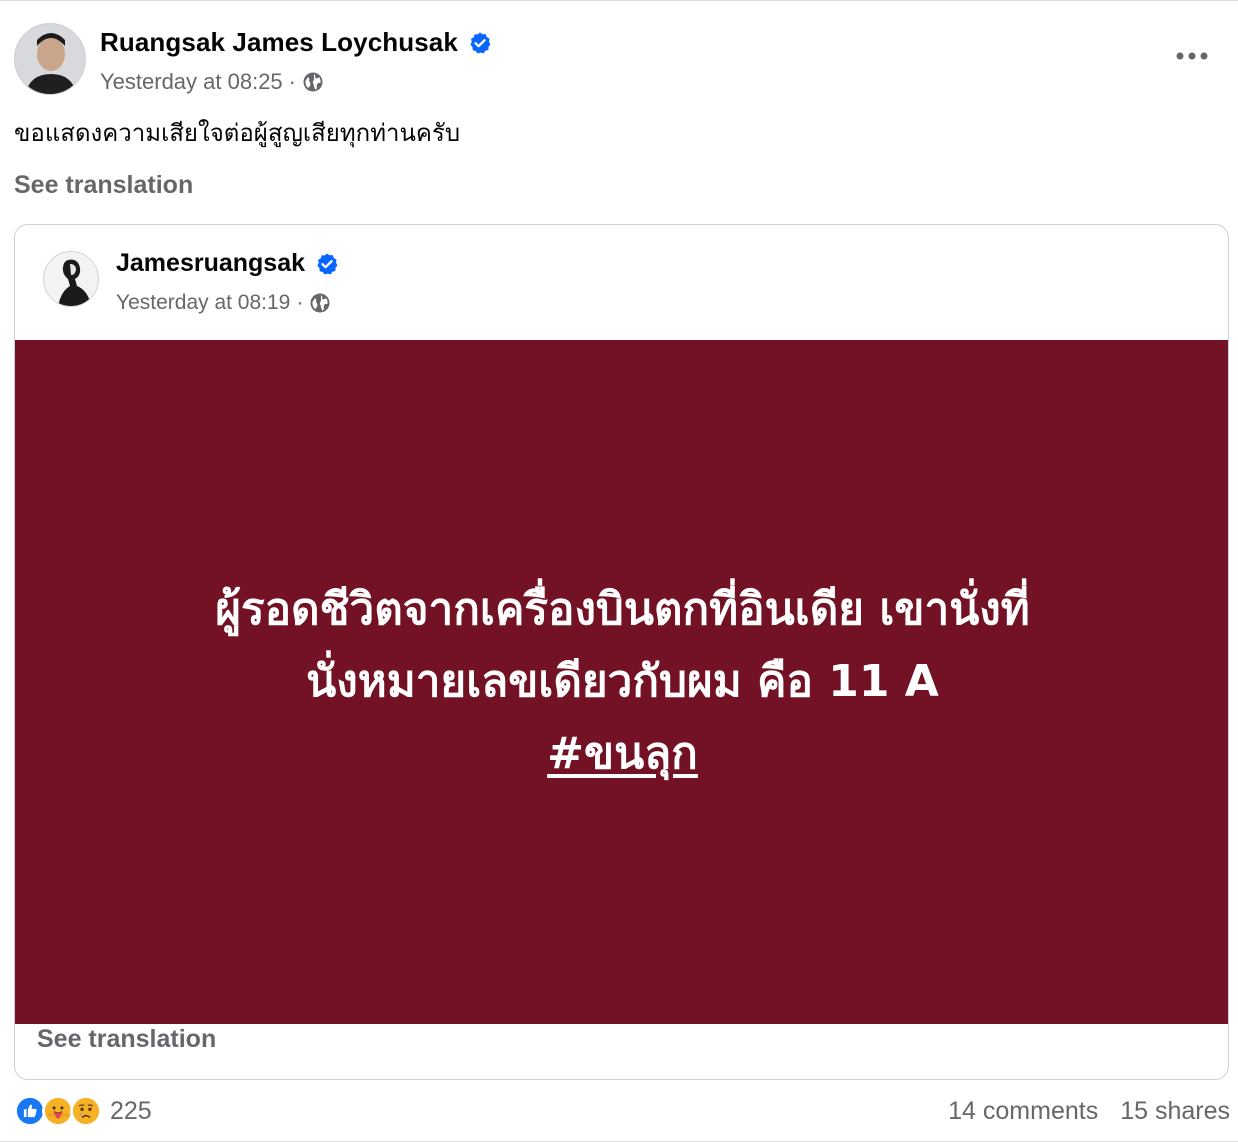 The height and width of the screenshot is (1142, 1238). What do you see at coordinates (131, 1110) in the screenshot?
I see `reaction-count: 225` at bounding box center [131, 1110].